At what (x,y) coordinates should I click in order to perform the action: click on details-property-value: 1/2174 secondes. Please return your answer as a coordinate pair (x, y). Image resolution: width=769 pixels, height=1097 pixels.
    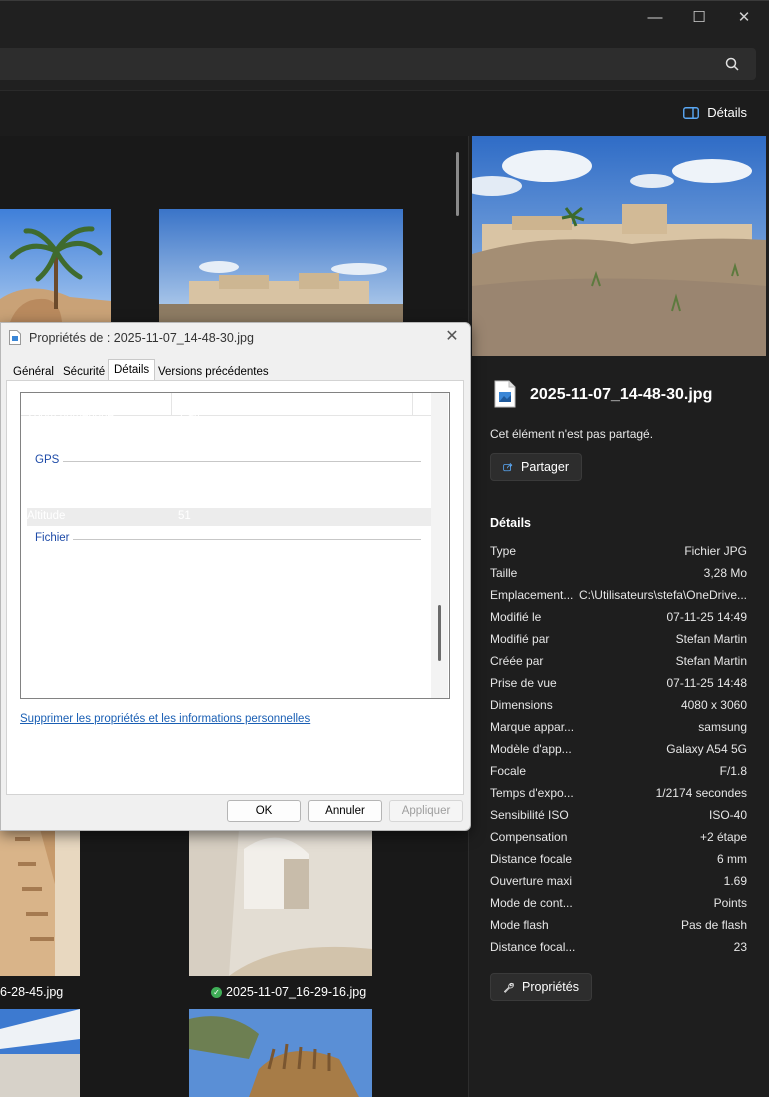
    Looking at the image, I should click on (701, 793).